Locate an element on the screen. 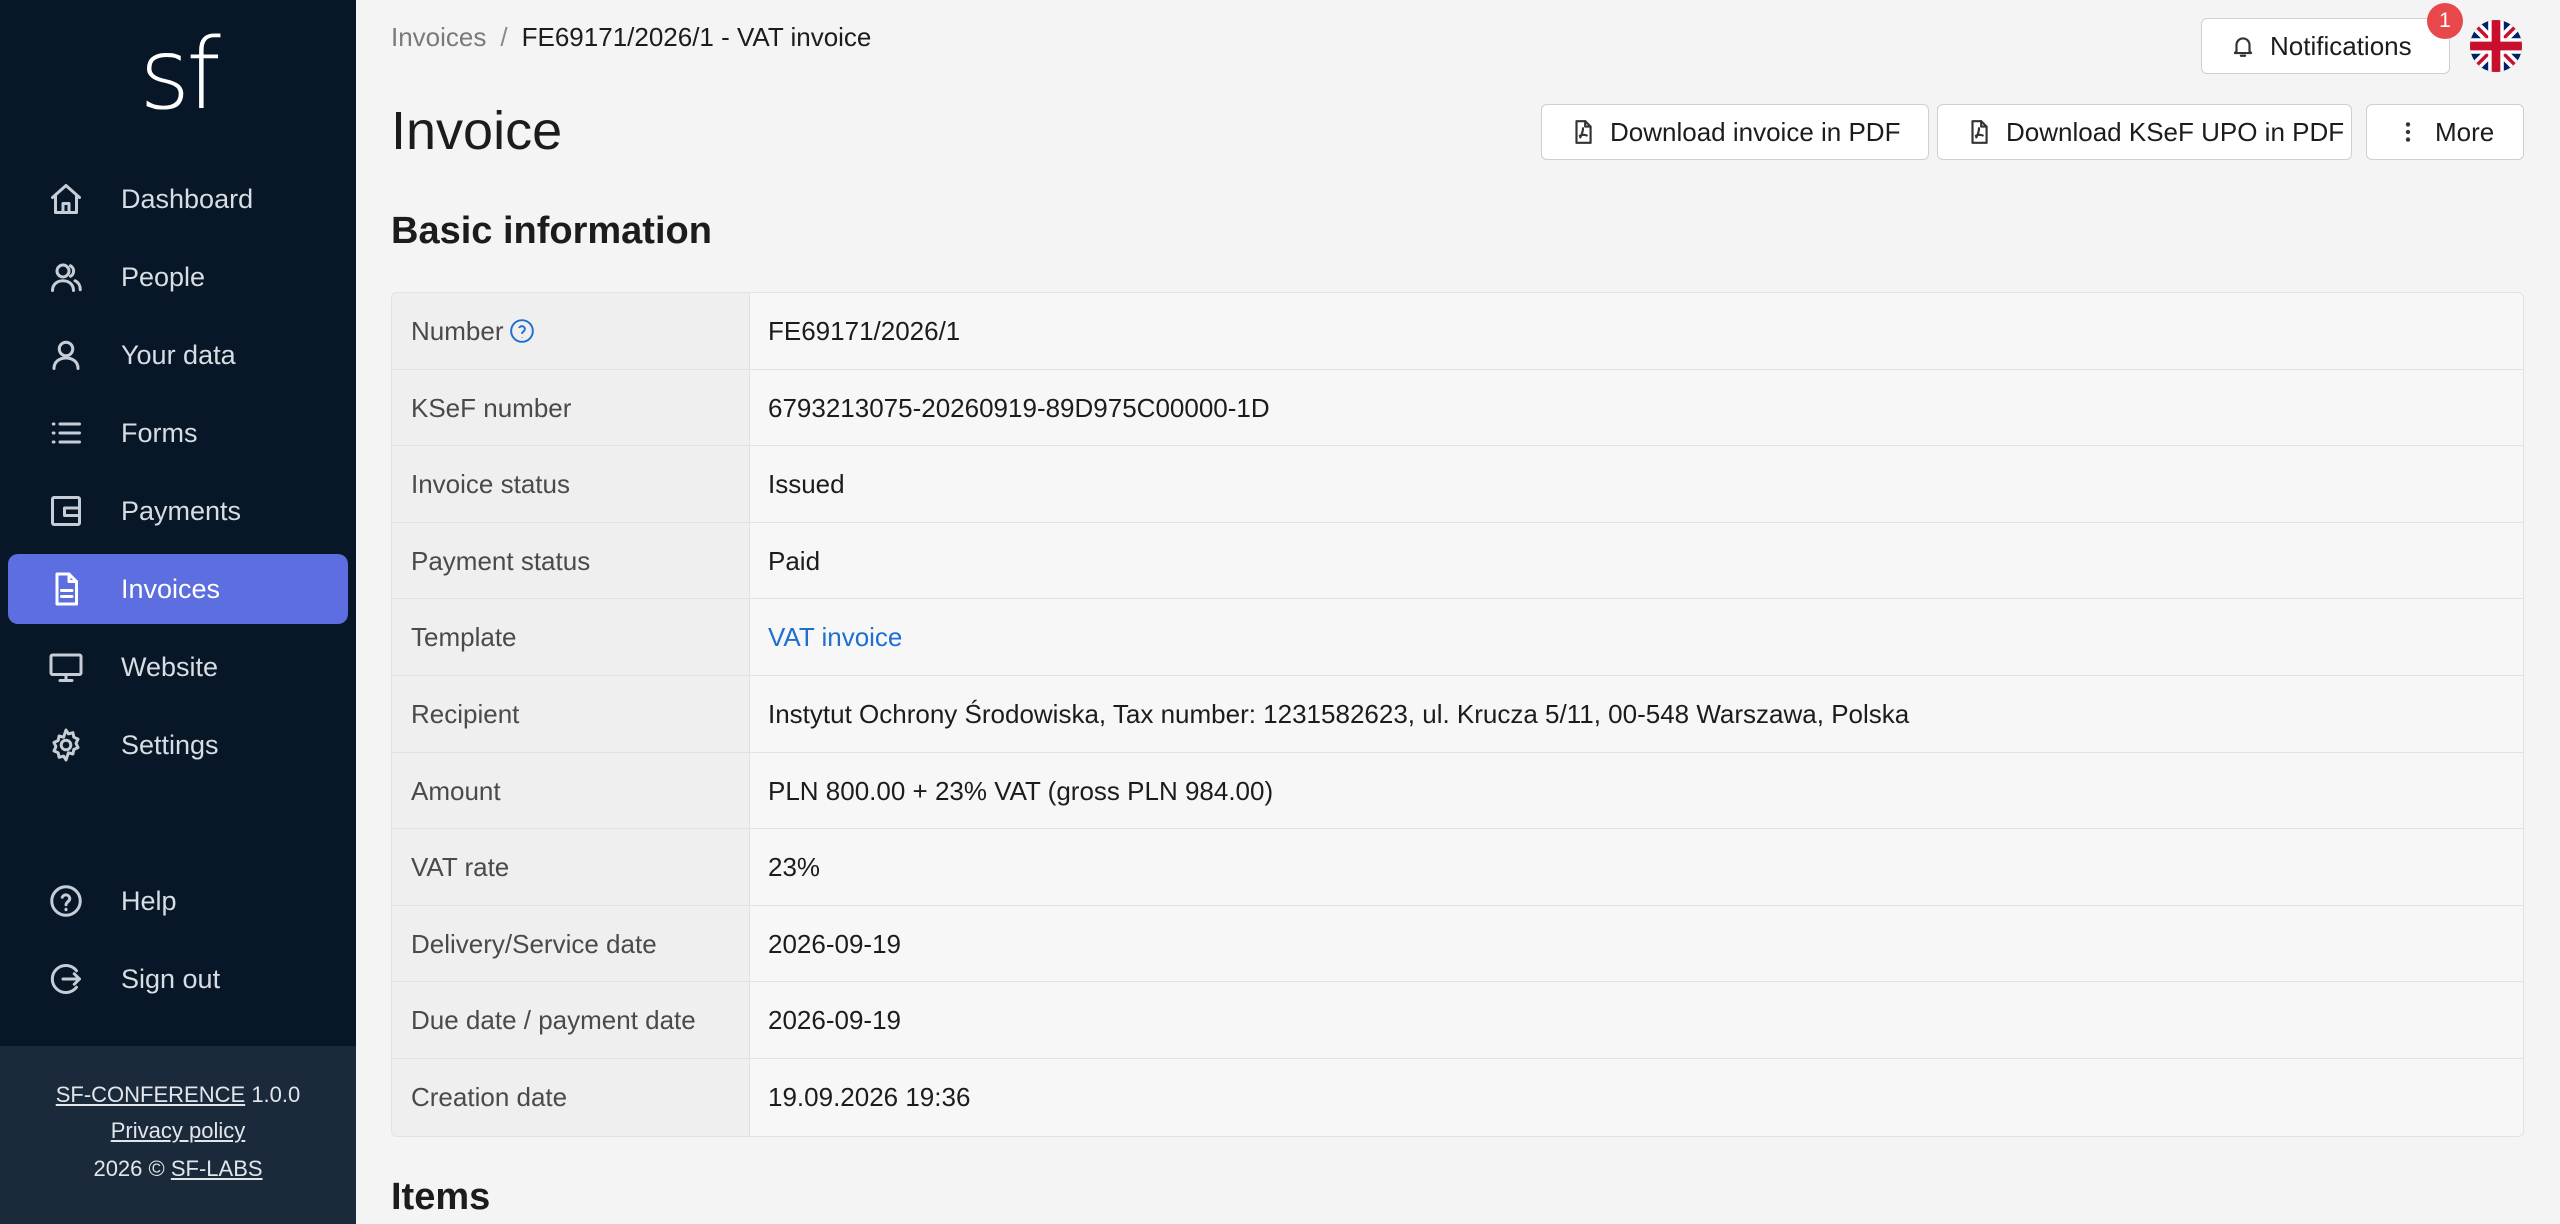 The height and width of the screenshot is (1224, 2560). privacy-policy-link: Privacy policy is located at coordinates (178, 1130).